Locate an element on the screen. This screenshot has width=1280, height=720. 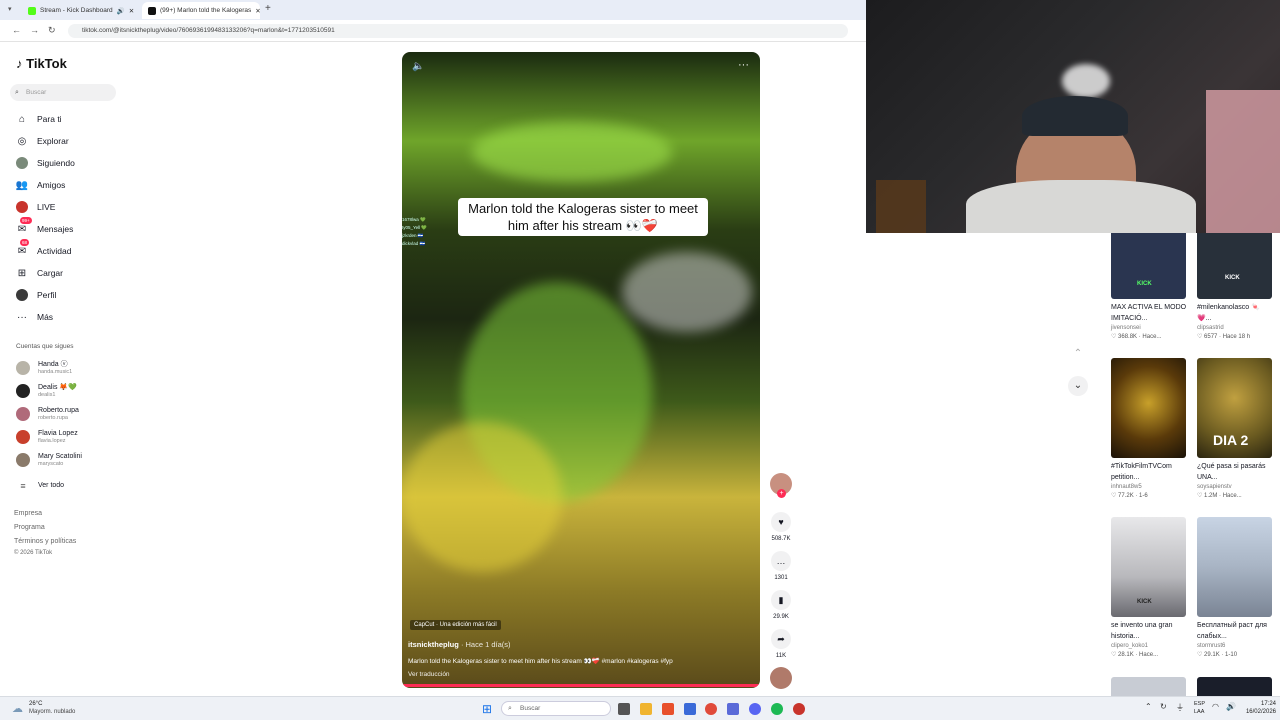
tab-kick-dashboard: Stream - Kick Dashboard 🔊 ✕ is located at coordinates (81, 10).